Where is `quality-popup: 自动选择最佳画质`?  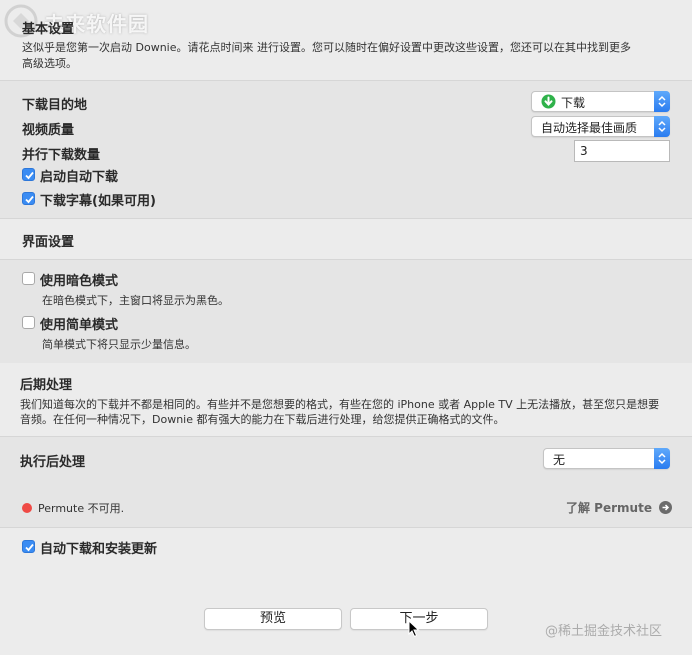
quality-popup: 自动选择最佳画质 is located at coordinates (600, 126).